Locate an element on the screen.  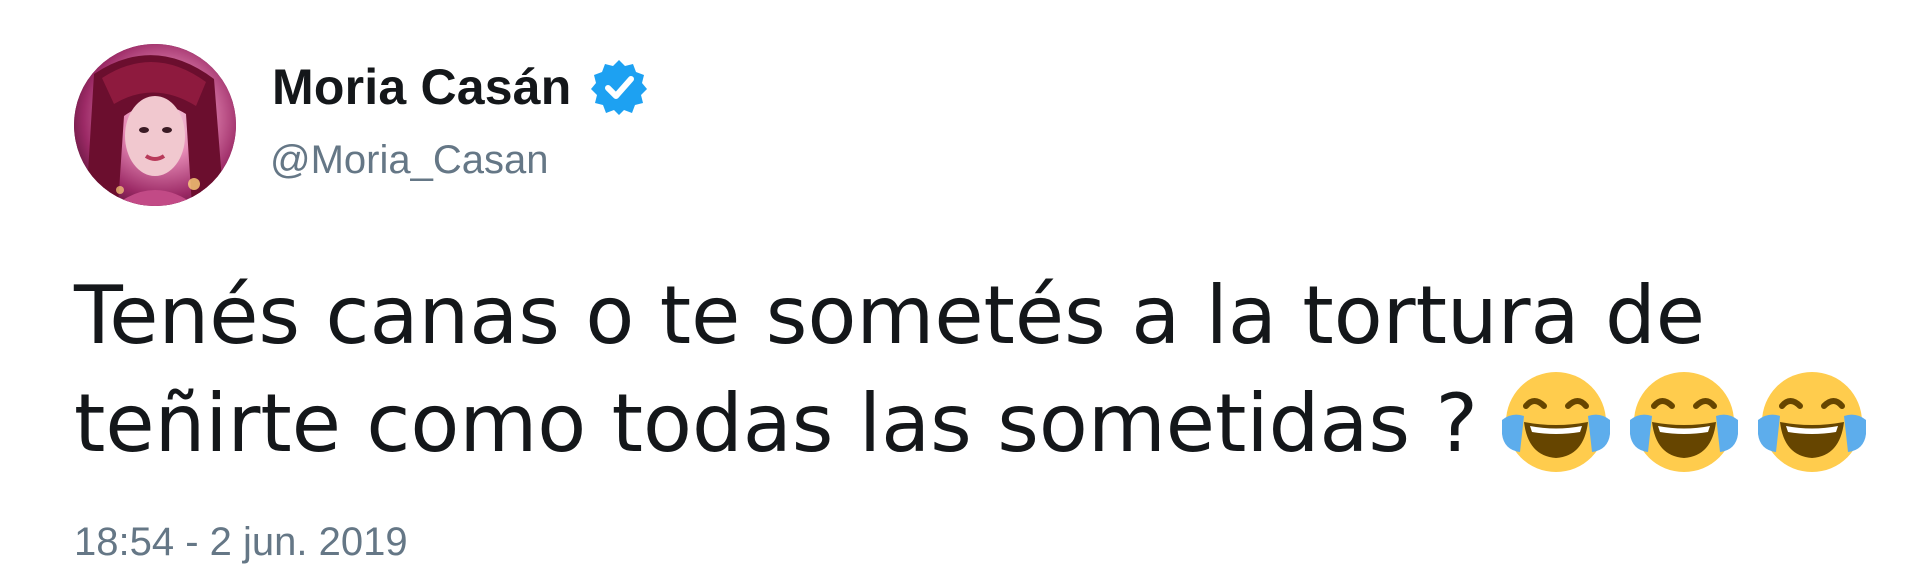
author-name-row: Moria Casán is located at coordinates (460, 87).